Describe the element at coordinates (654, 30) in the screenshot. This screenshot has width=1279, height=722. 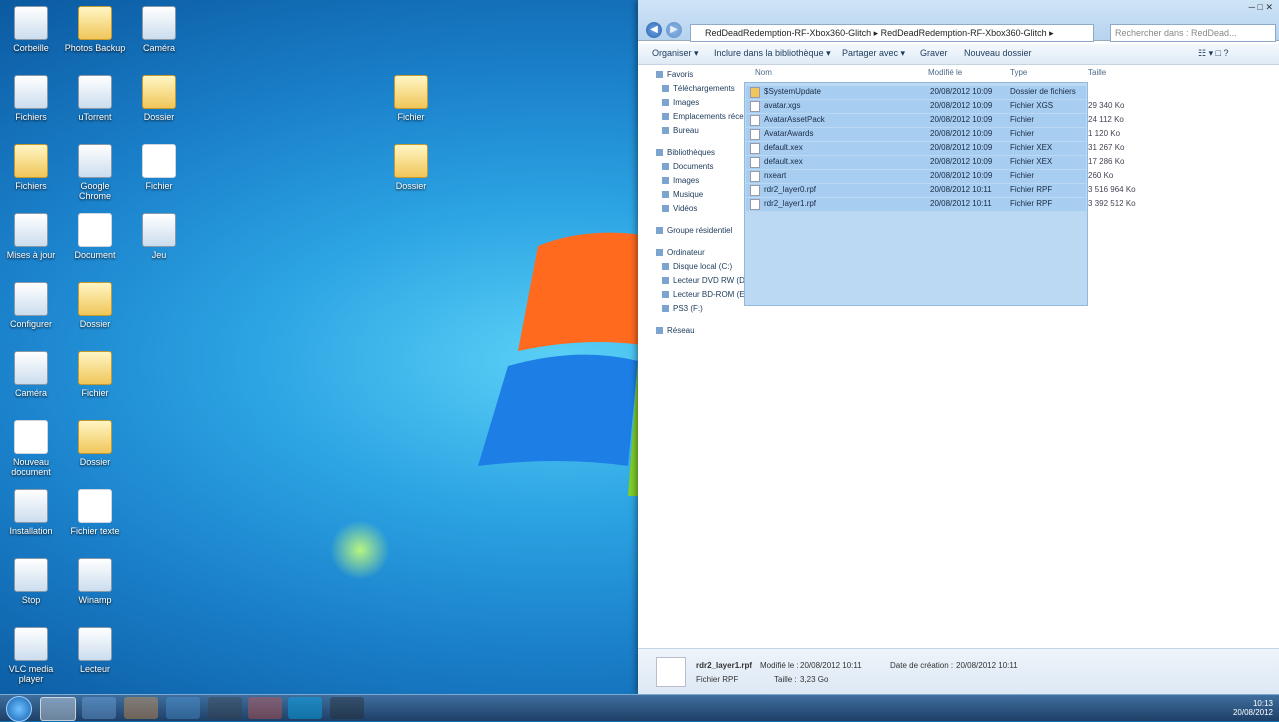
I see `back-button: ◀` at that location.